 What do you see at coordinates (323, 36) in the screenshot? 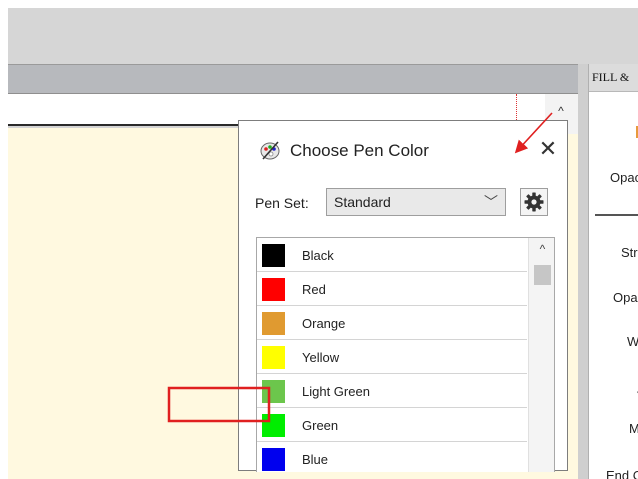
I see `toolbar-area` at bounding box center [323, 36].